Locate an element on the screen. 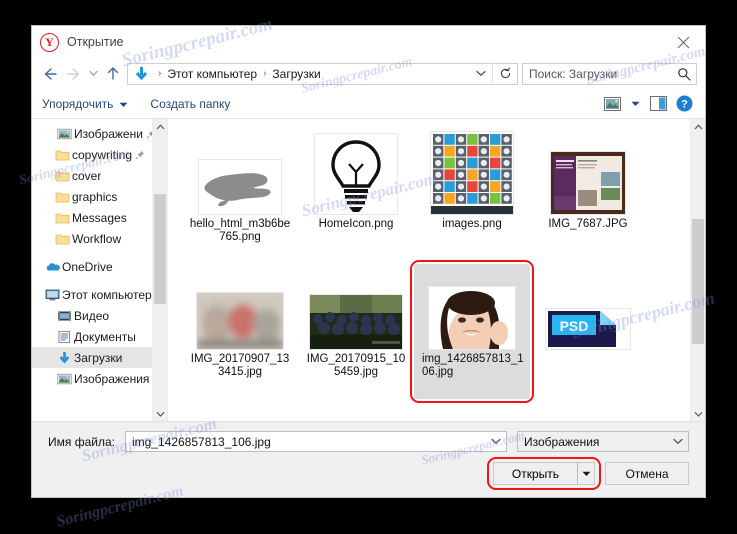  file-name-label: IMG_20170907_133415.jpg is located at coordinates (240, 365).